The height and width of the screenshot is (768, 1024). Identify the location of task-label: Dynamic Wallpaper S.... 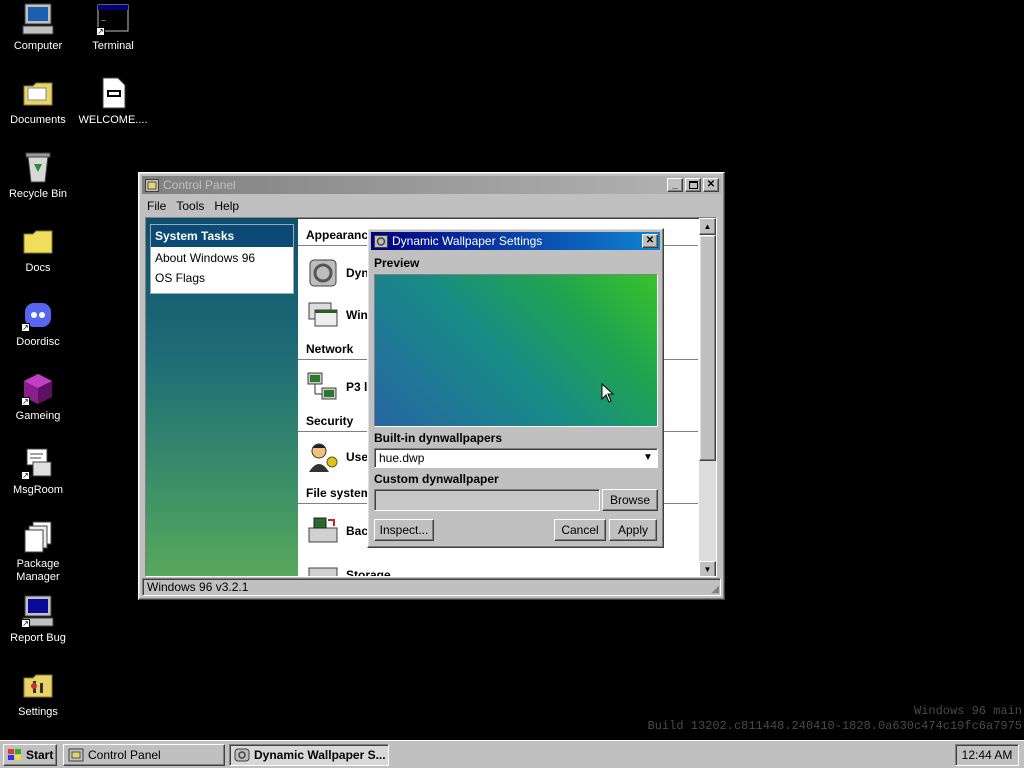
(320, 755).